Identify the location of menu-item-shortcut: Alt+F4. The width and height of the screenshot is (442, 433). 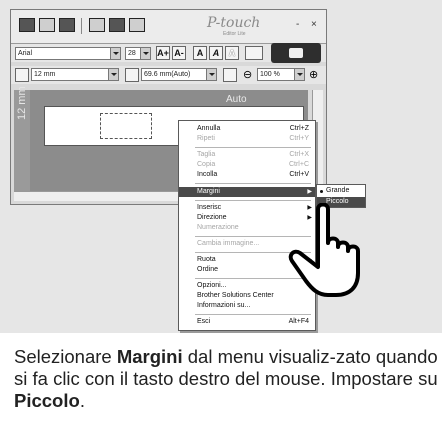
(298, 321).